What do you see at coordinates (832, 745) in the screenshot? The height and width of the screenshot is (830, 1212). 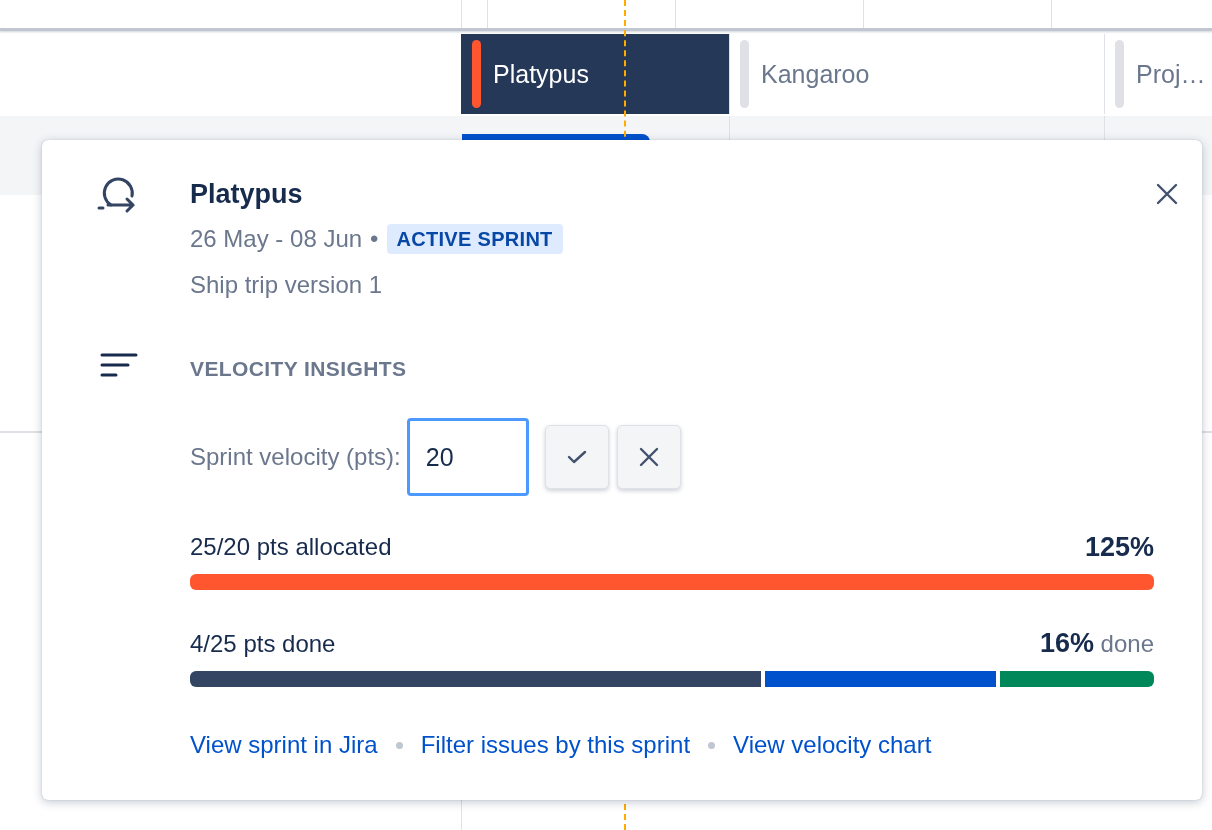 I see `link: View velocity chart` at bounding box center [832, 745].